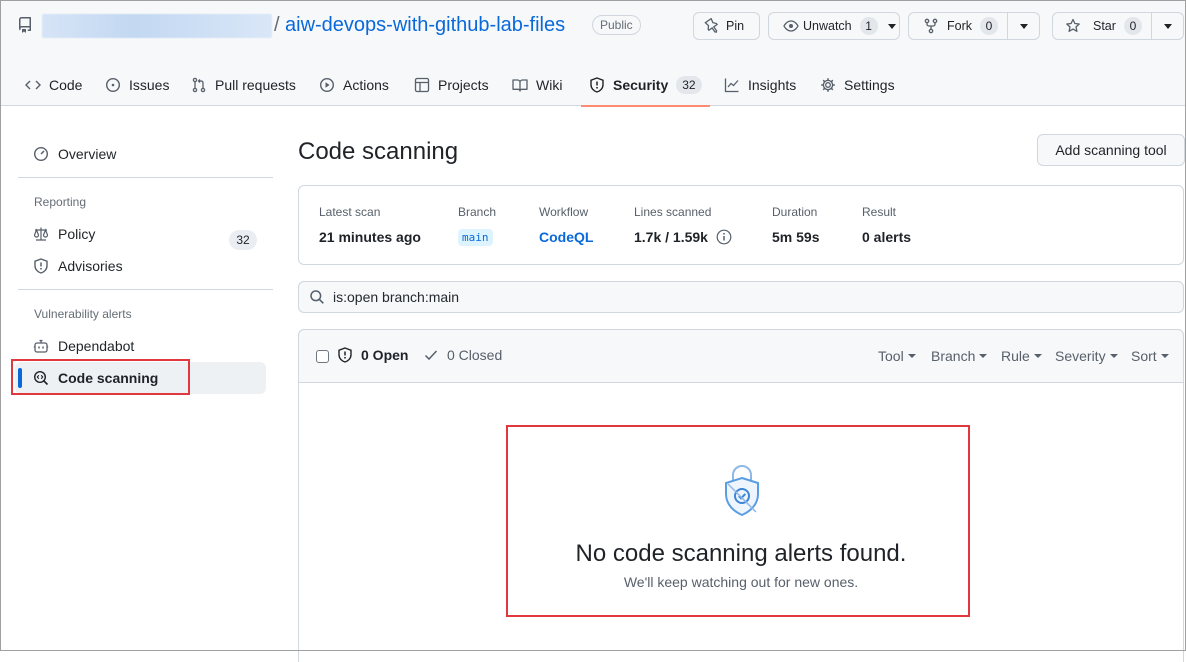  What do you see at coordinates (370, 225) in the screenshot?
I see `summary-latest-scan: Latest scan 21 minutes ago` at bounding box center [370, 225].